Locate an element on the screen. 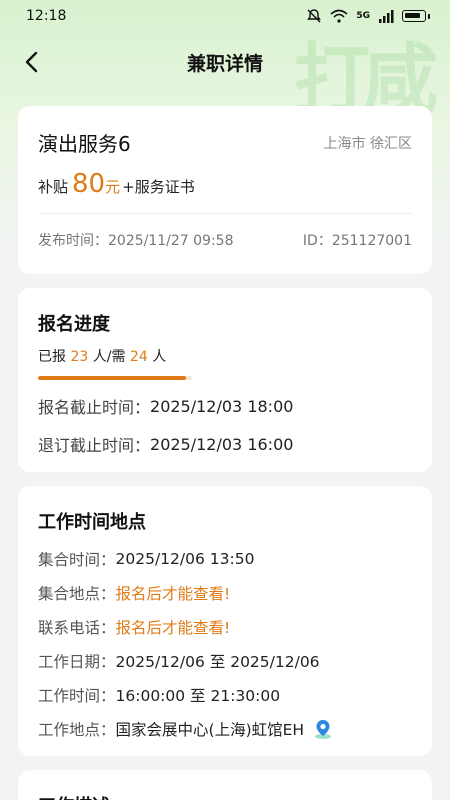 This screenshot has height=800, width=450. section-title-description: 工作描述 is located at coordinates (74, 796).